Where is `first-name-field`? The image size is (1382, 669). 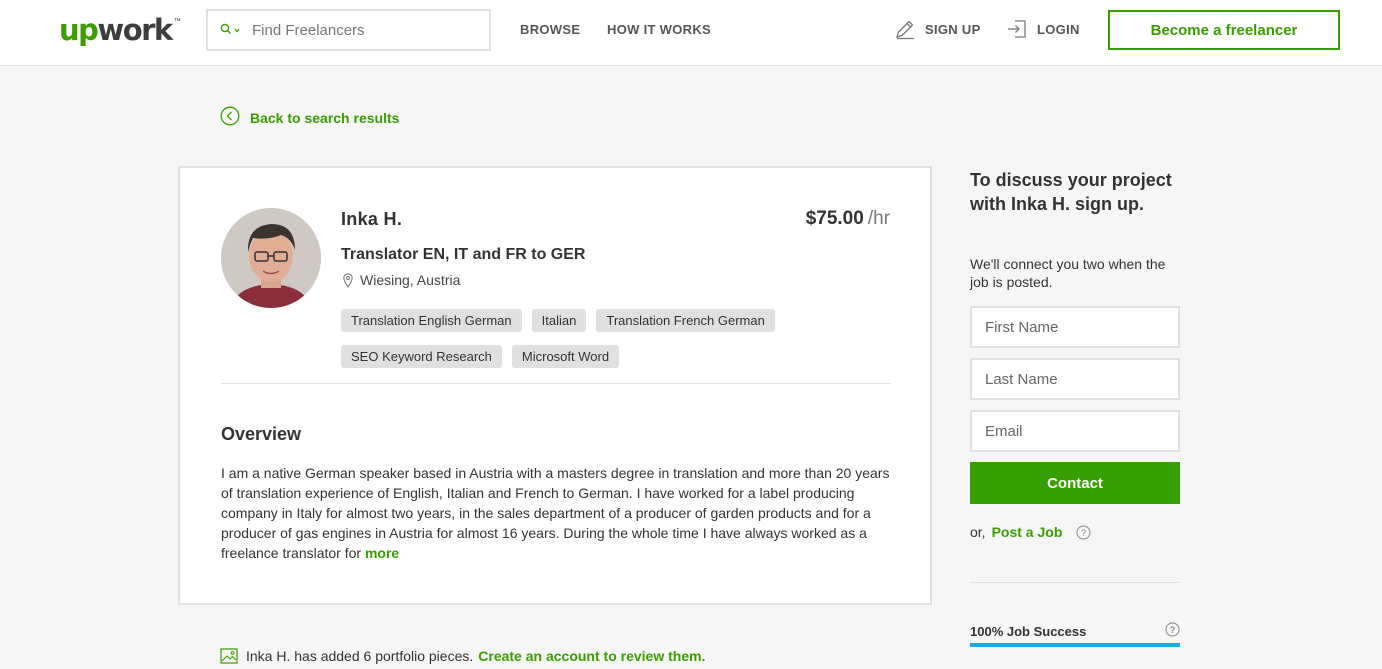
first-name-field is located at coordinates (1075, 327).